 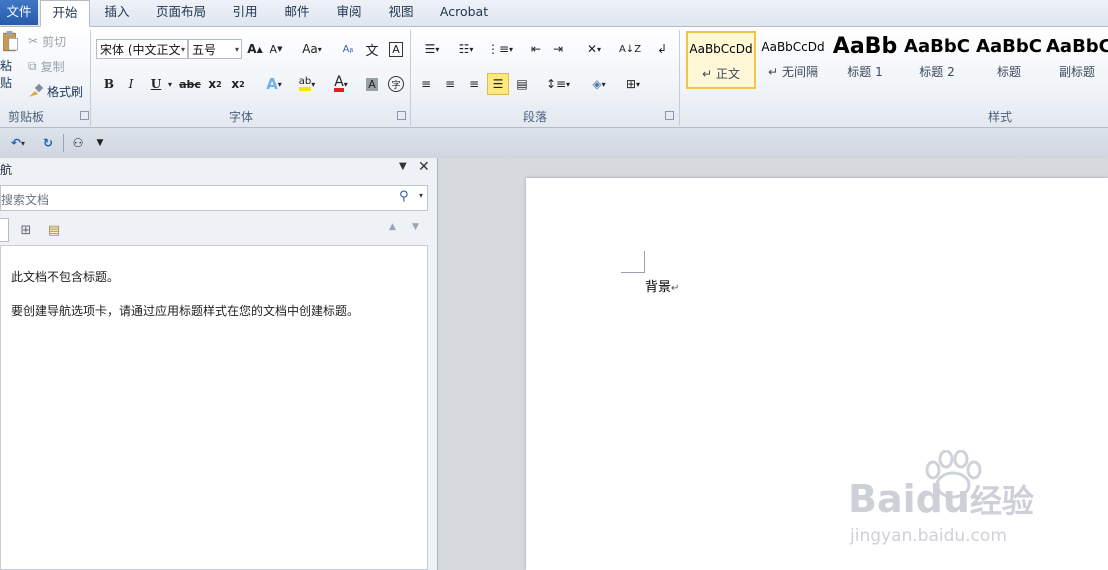 What do you see at coordinates (396, 84) in the screenshot?
I see `enclose-characters-button: 字` at bounding box center [396, 84].